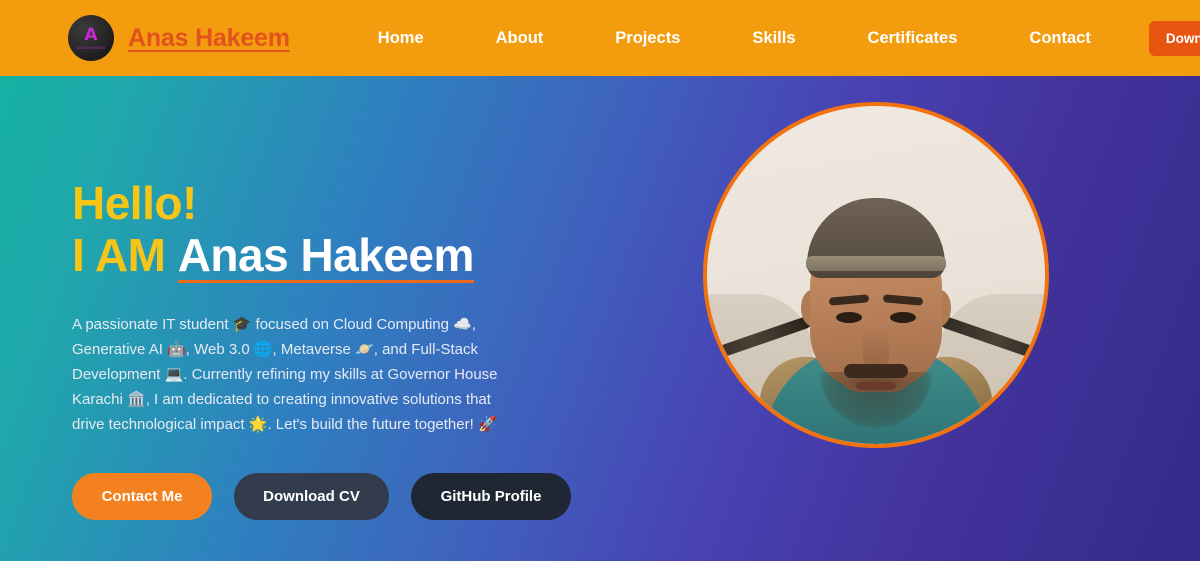 Image resolution: width=1200 pixels, height=561 pixels. I want to click on brand-link: A ANAS HAKEEM Anas Hakeem, so click(179, 38).